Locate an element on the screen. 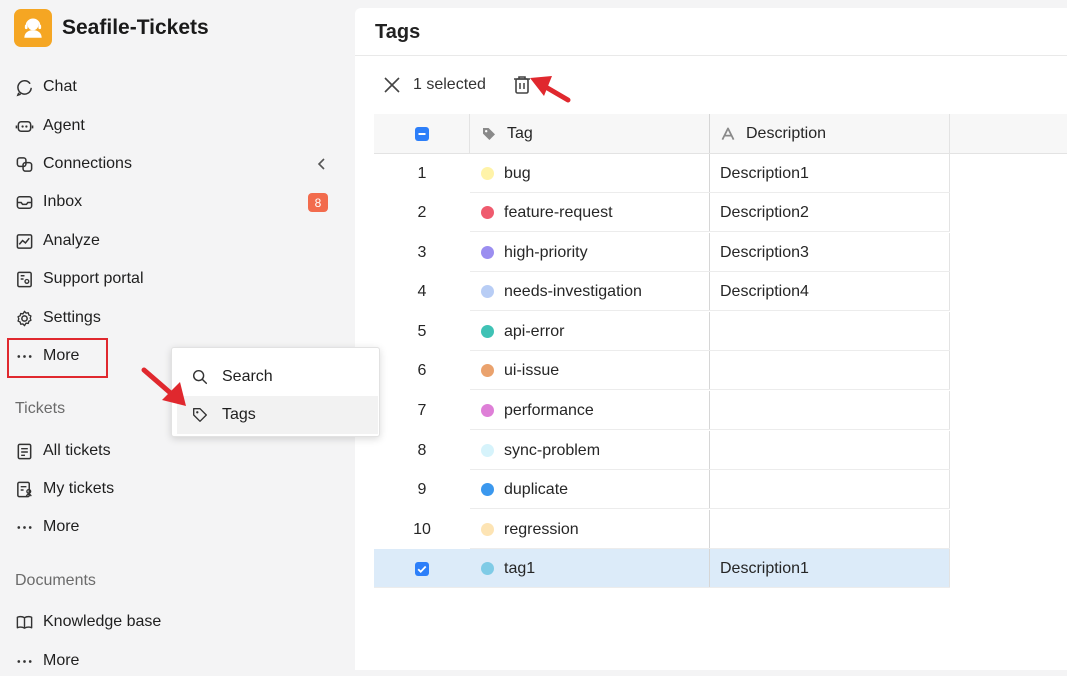 Image resolution: width=1067 pixels, height=676 pixels. sidebar-item-support-portal: Support portal is located at coordinates (174, 279).